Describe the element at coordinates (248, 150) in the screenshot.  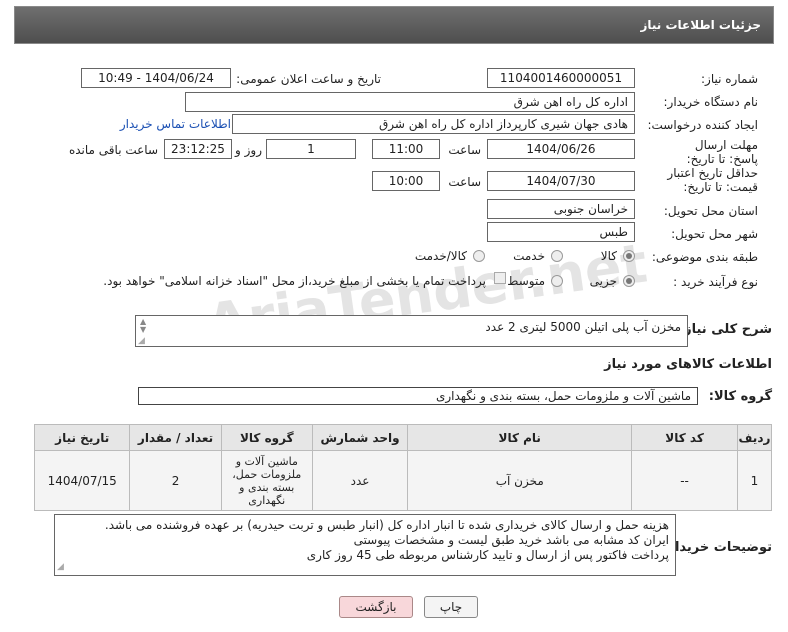
I see `days-label: روز و` at that location.